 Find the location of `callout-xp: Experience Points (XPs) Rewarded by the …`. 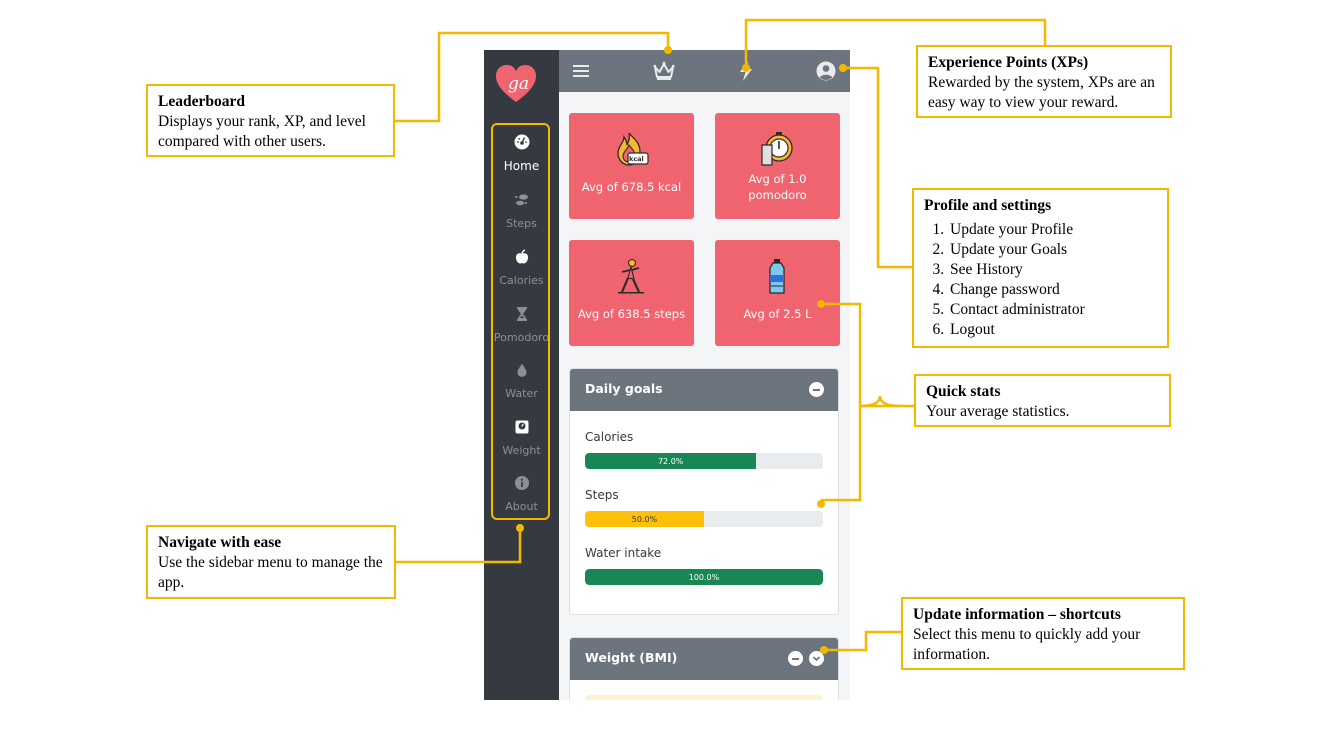

callout-xp: Experience Points (XPs) Rewarded by the … is located at coordinates (1044, 81).